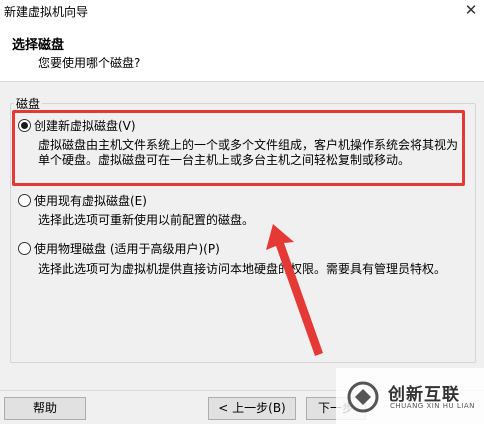 The height and width of the screenshot is (424, 484). Describe the element at coordinates (432, 406) in the screenshot. I see `watermark-name-en: CHUANG XIN HU LIAN` at that location.